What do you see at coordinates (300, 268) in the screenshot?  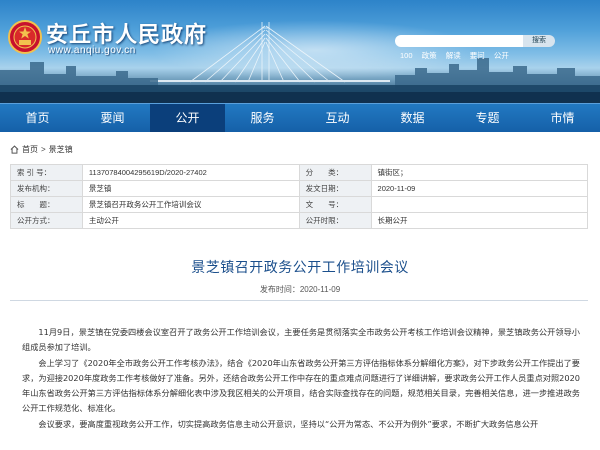 I see `article-title: 景芝镇召开政务公开工作培训会议` at bounding box center [300, 268].